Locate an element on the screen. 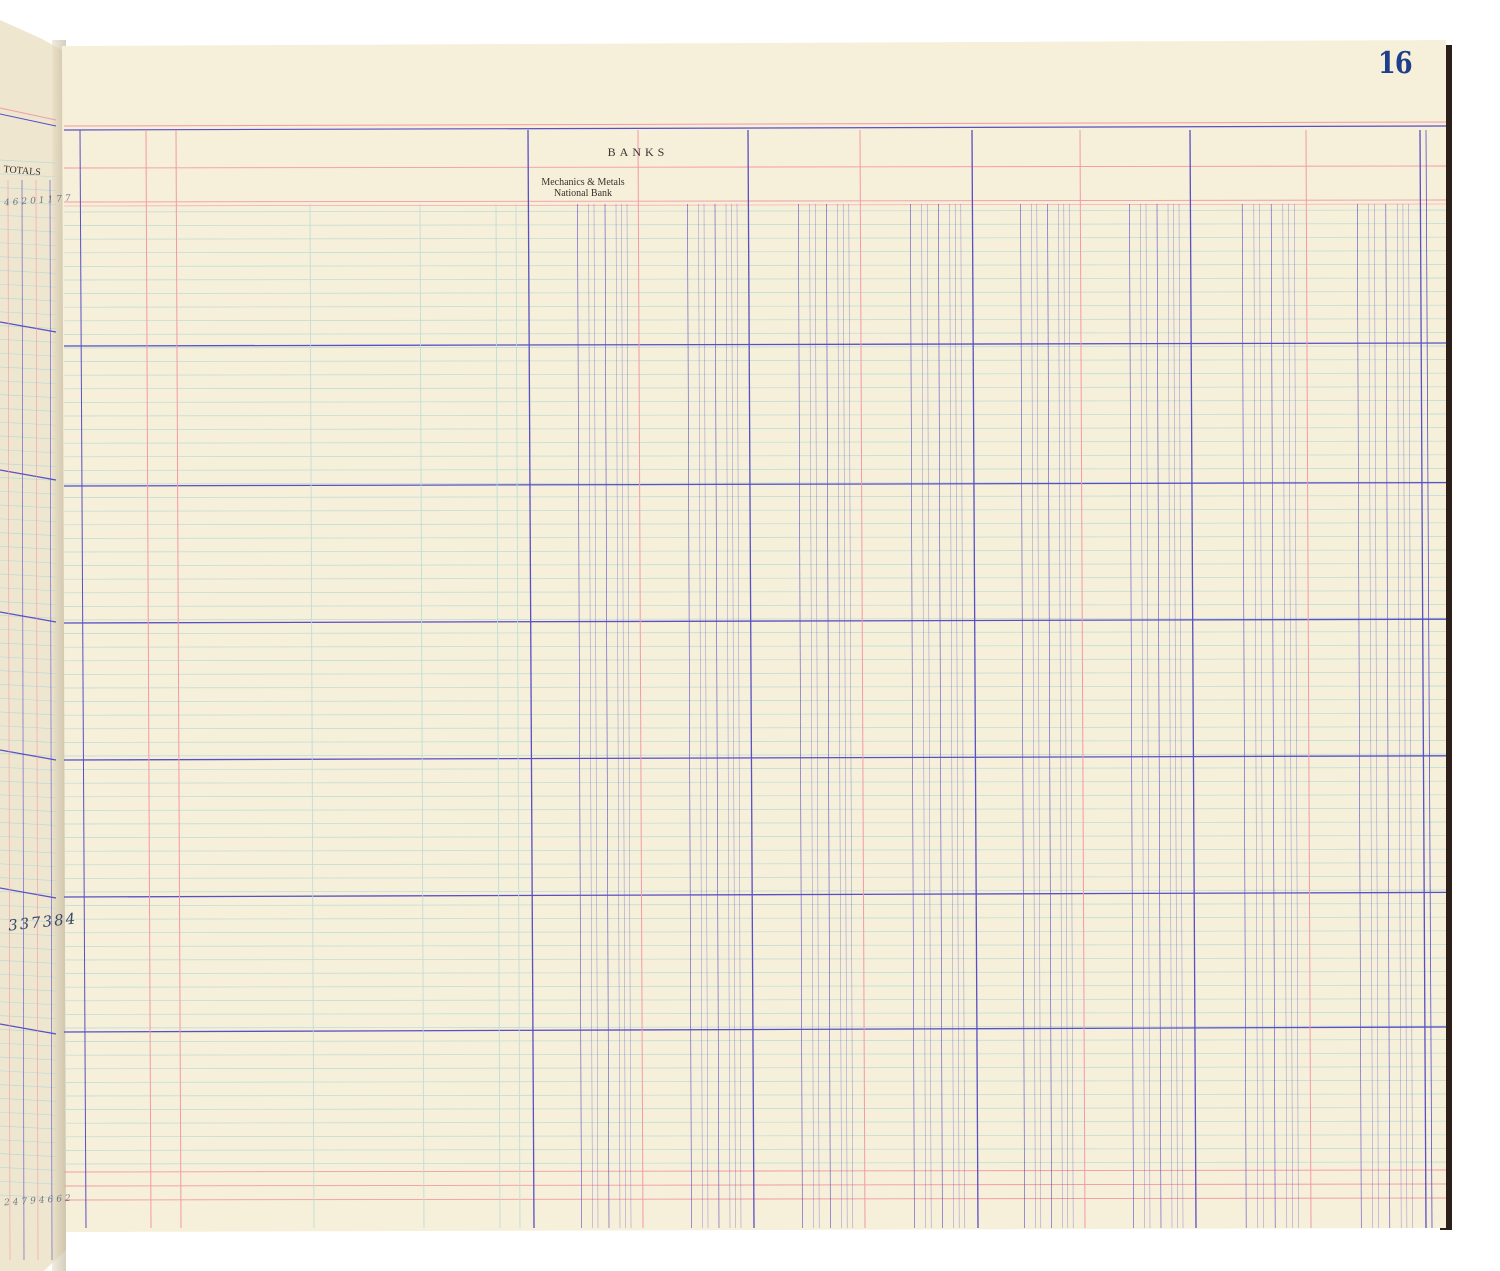 The height and width of the screenshot is (1271, 1500). banks-heading: BANKS is located at coordinates (638, 152).